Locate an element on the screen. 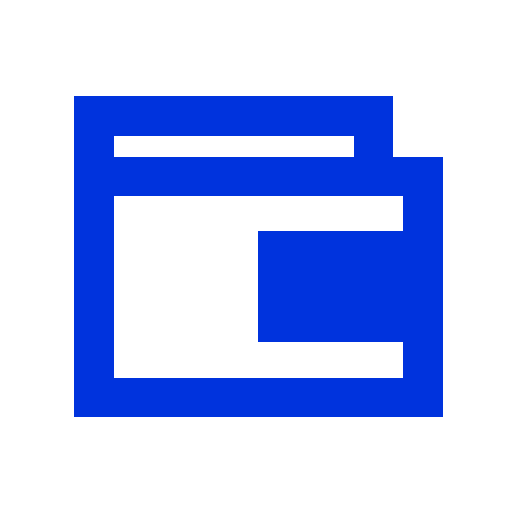  wallet-back-flap is located at coordinates (233, 126).